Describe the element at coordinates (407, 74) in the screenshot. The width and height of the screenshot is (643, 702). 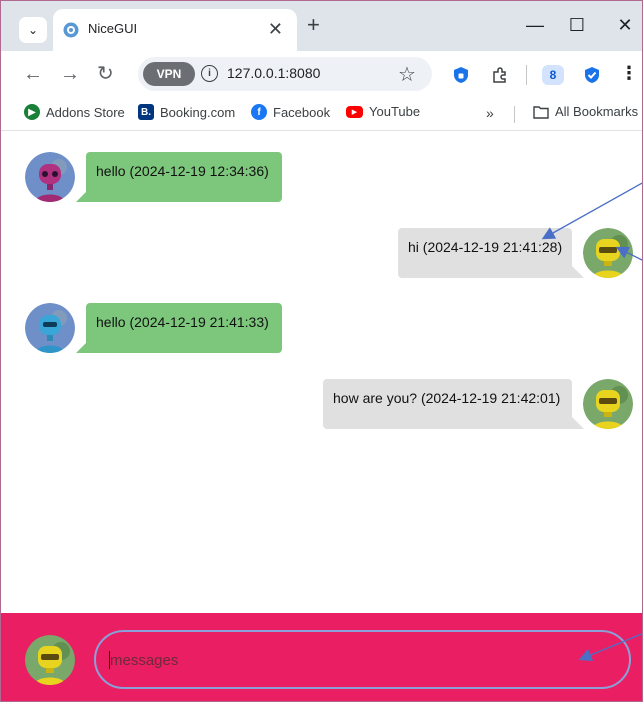
I see `bookmark-star-icon: ☆` at that location.